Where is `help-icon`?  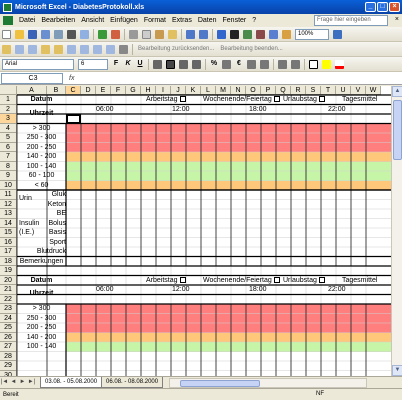 help-icon is located at coordinates (337, 34).